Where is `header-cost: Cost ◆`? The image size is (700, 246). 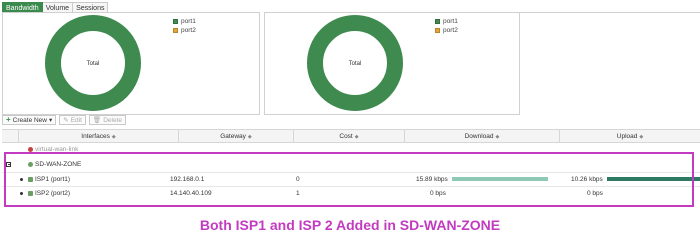 header-cost: Cost ◆ is located at coordinates (348, 136).